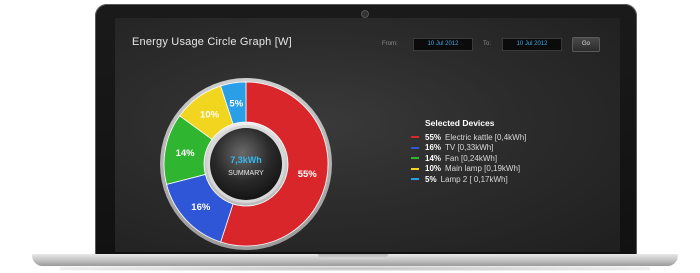 This screenshot has width=700, height=273. What do you see at coordinates (443, 44) in the screenshot?
I see `from-date-field: 10 Jul 2012` at bounding box center [443, 44].